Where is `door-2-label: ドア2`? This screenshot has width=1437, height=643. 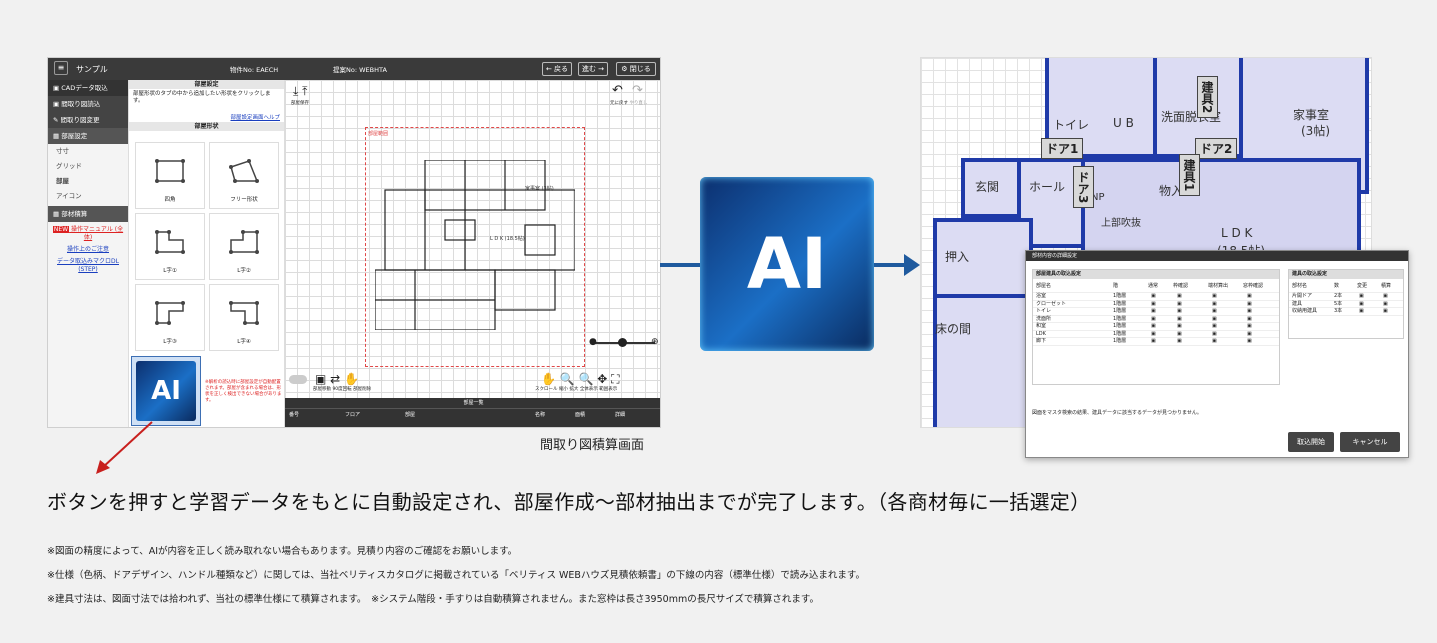 door-2-label: ドア2 is located at coordinates (1216, 148).